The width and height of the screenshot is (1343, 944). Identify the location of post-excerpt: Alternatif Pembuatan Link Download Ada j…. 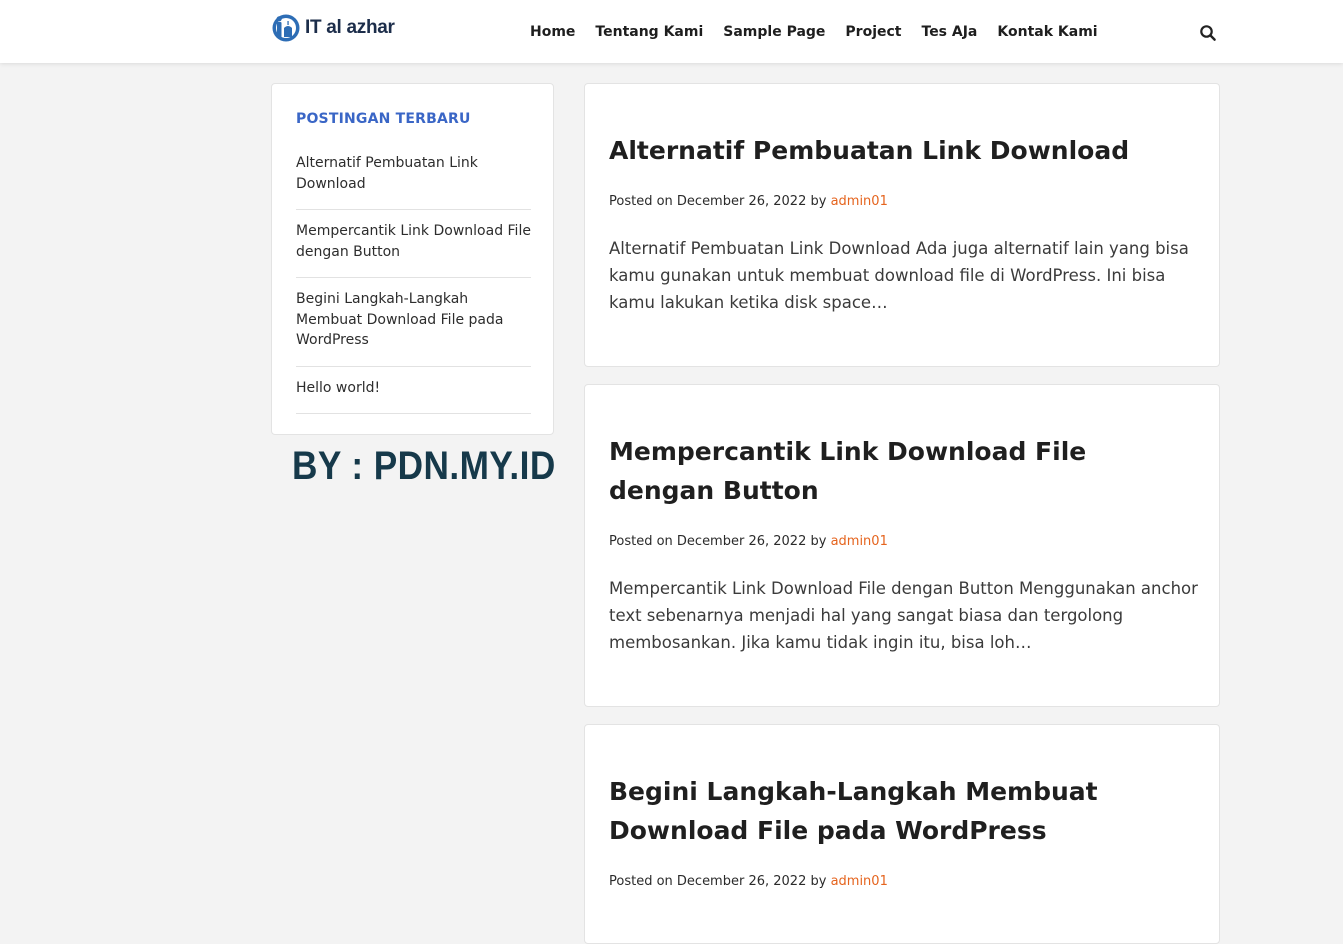
(899, 275).